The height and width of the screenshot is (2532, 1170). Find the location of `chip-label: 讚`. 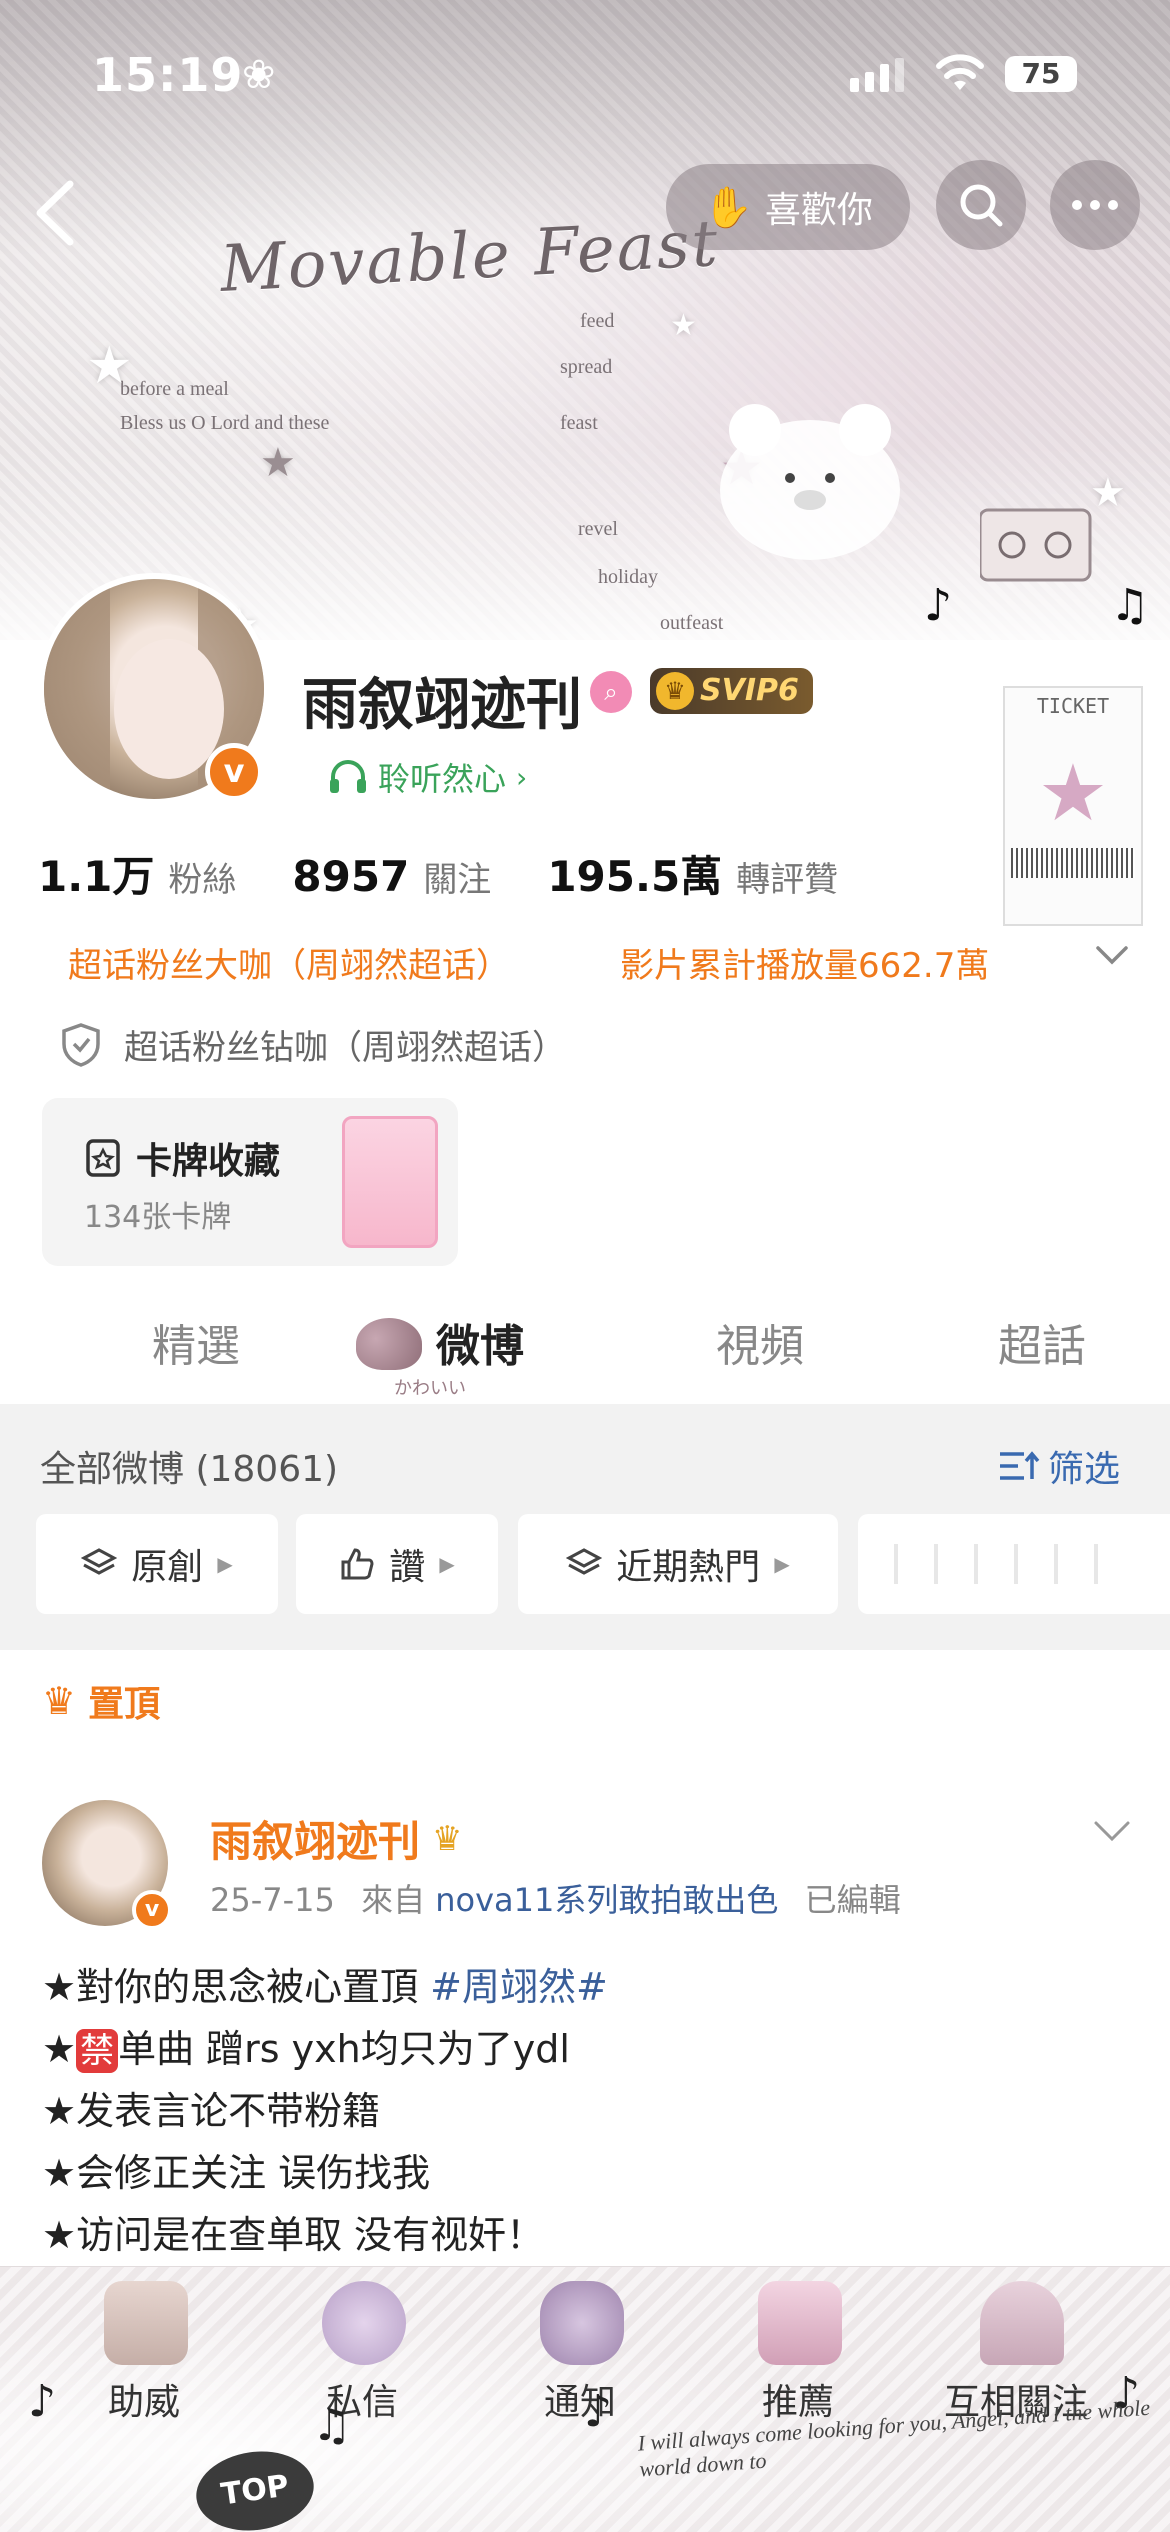

chip-label: 讚 is located at coordinates (407, 1567).